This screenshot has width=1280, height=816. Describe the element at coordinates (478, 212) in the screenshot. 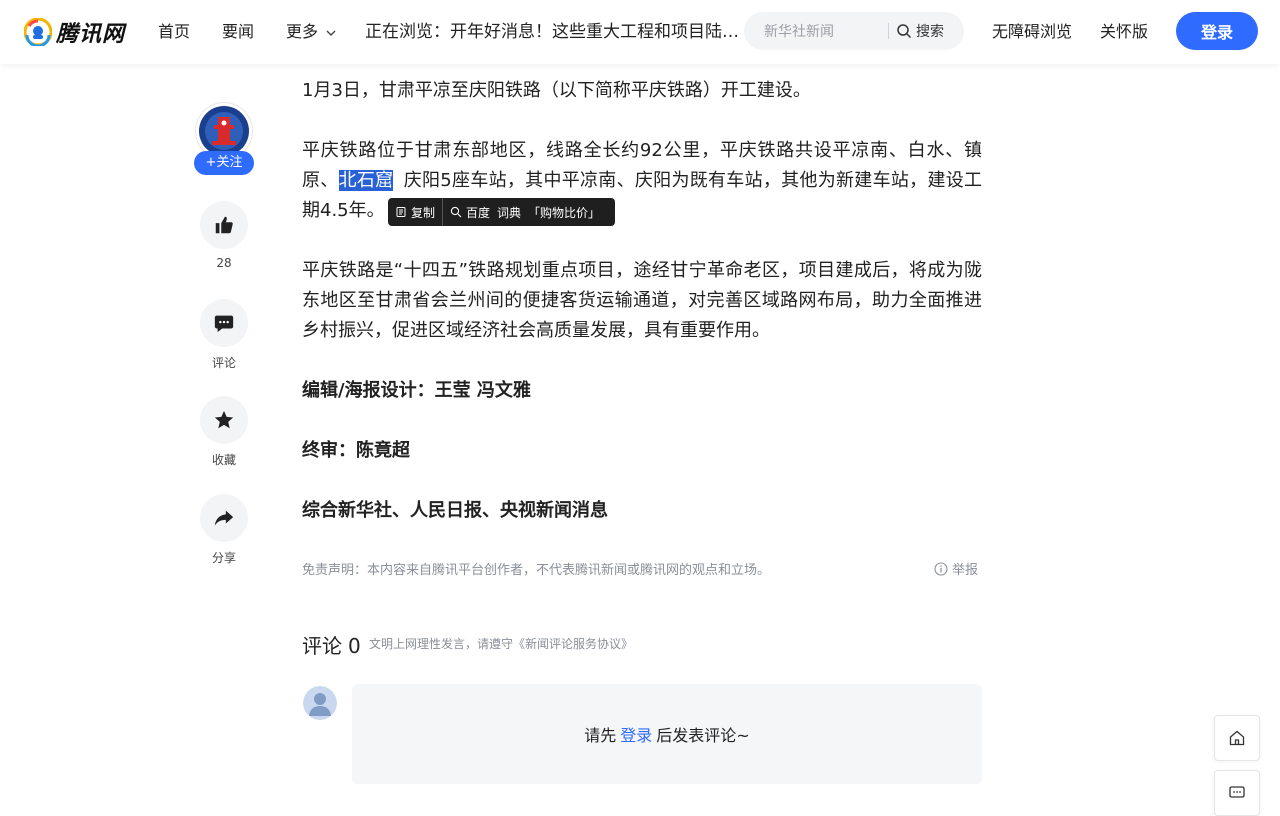

I see `baidu-label: 百度` at that location.